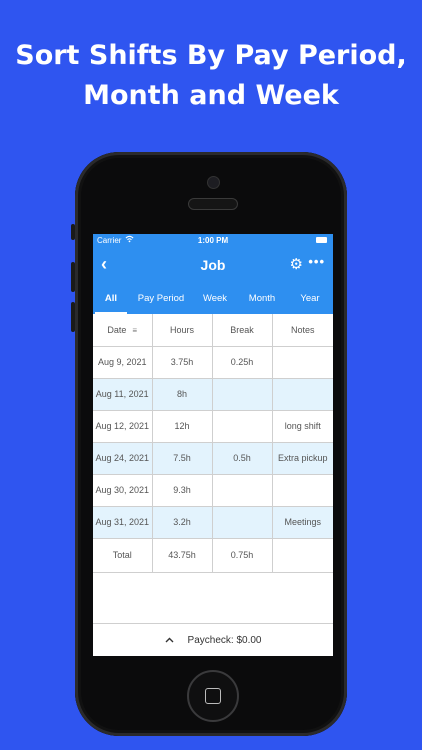 Image resolution: width=422 pixels, height=750 pixels. Describe the element at coordinates (73, 277) in the screenshot. I see `volume-up-button` at that location.